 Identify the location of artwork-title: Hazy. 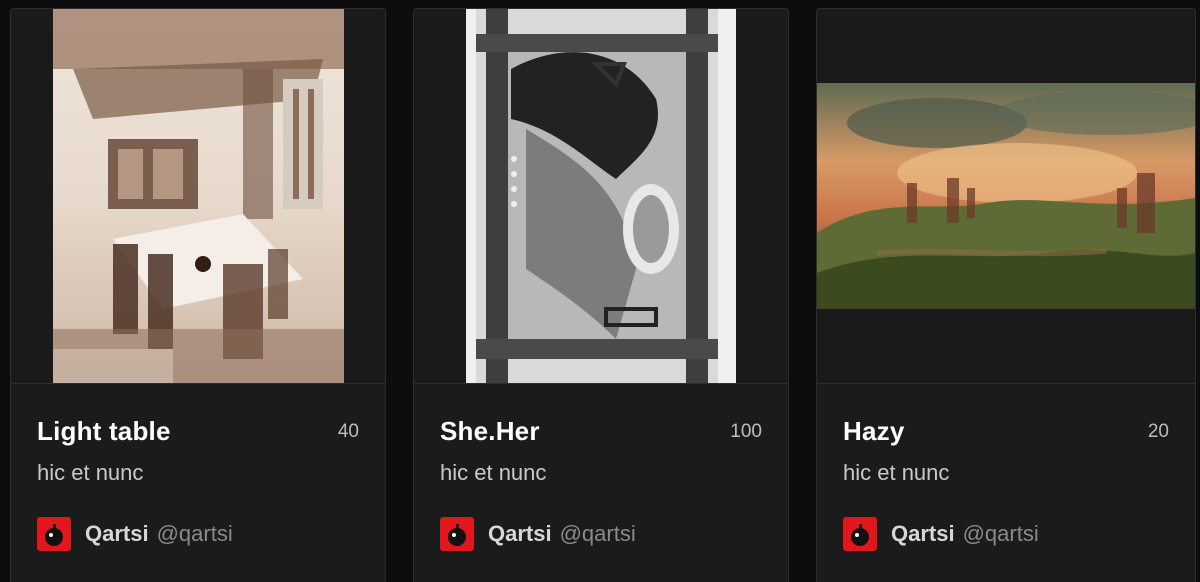
(874, 431).